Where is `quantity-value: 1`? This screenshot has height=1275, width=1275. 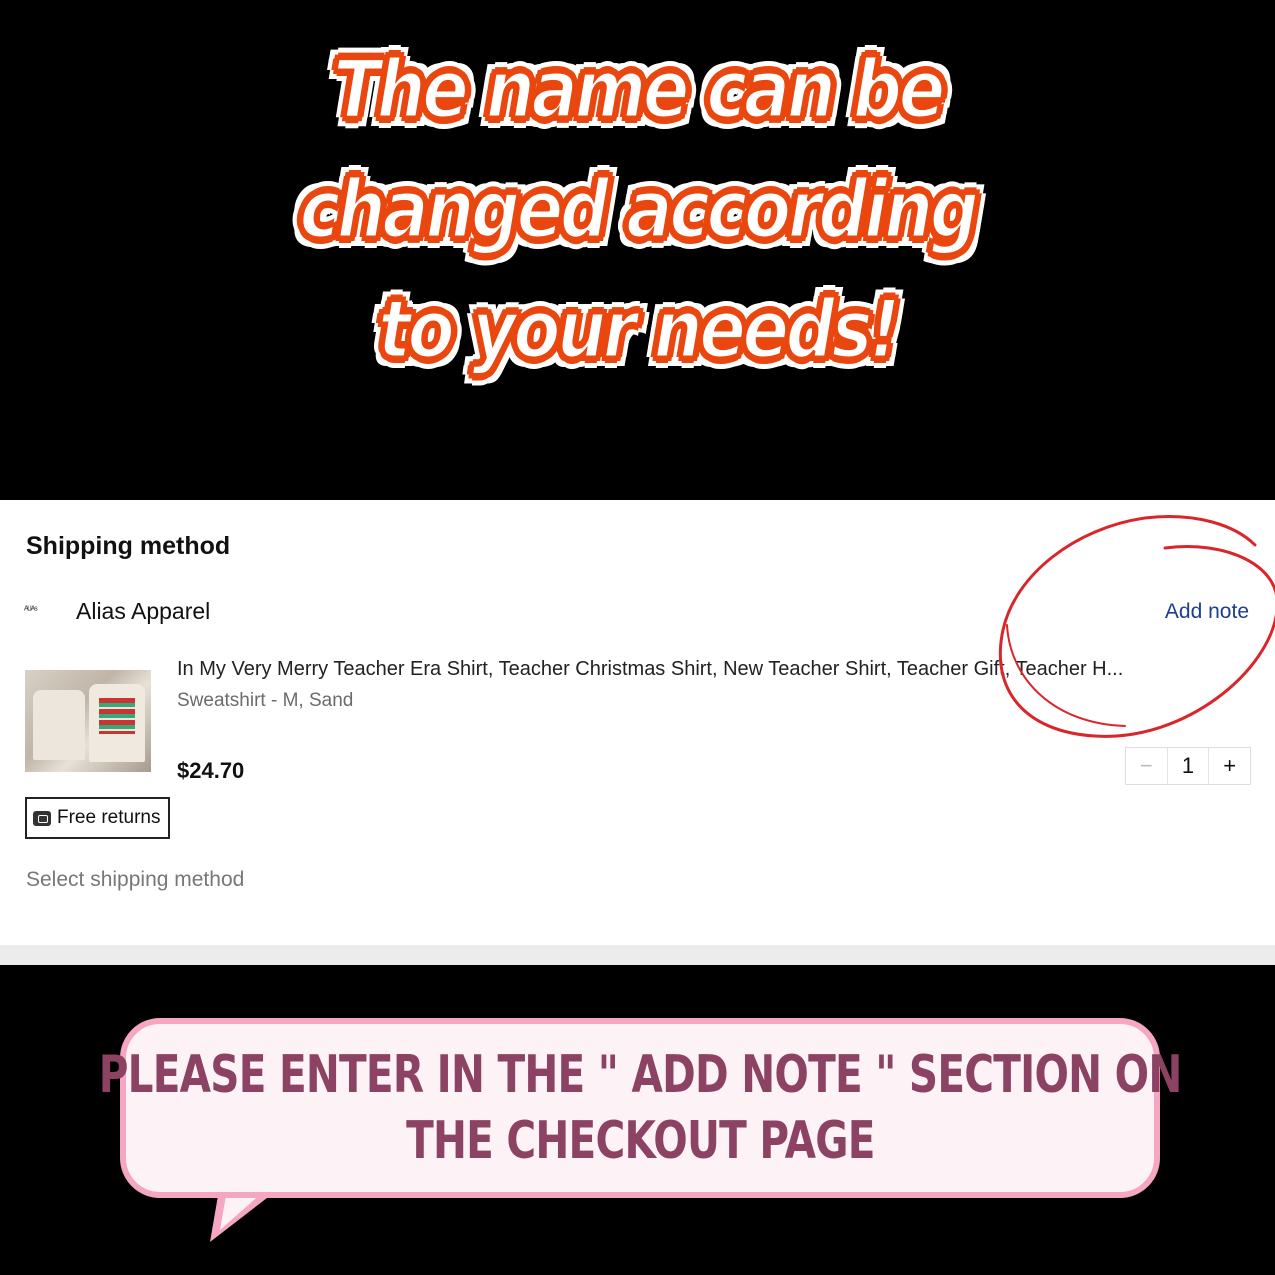
quantity-value: 1 is located at coordinates (1188, 765).